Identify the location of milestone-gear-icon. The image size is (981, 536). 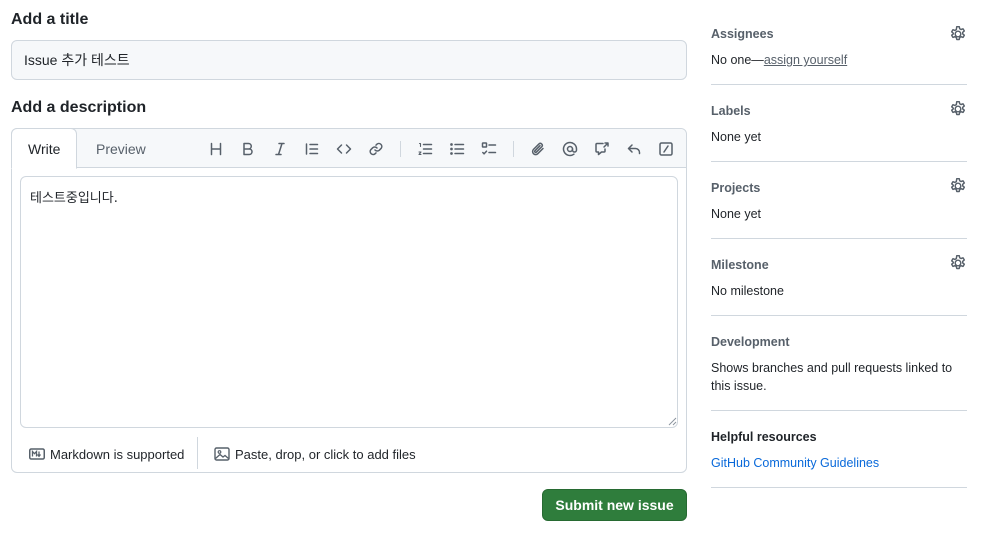
(958, 263).